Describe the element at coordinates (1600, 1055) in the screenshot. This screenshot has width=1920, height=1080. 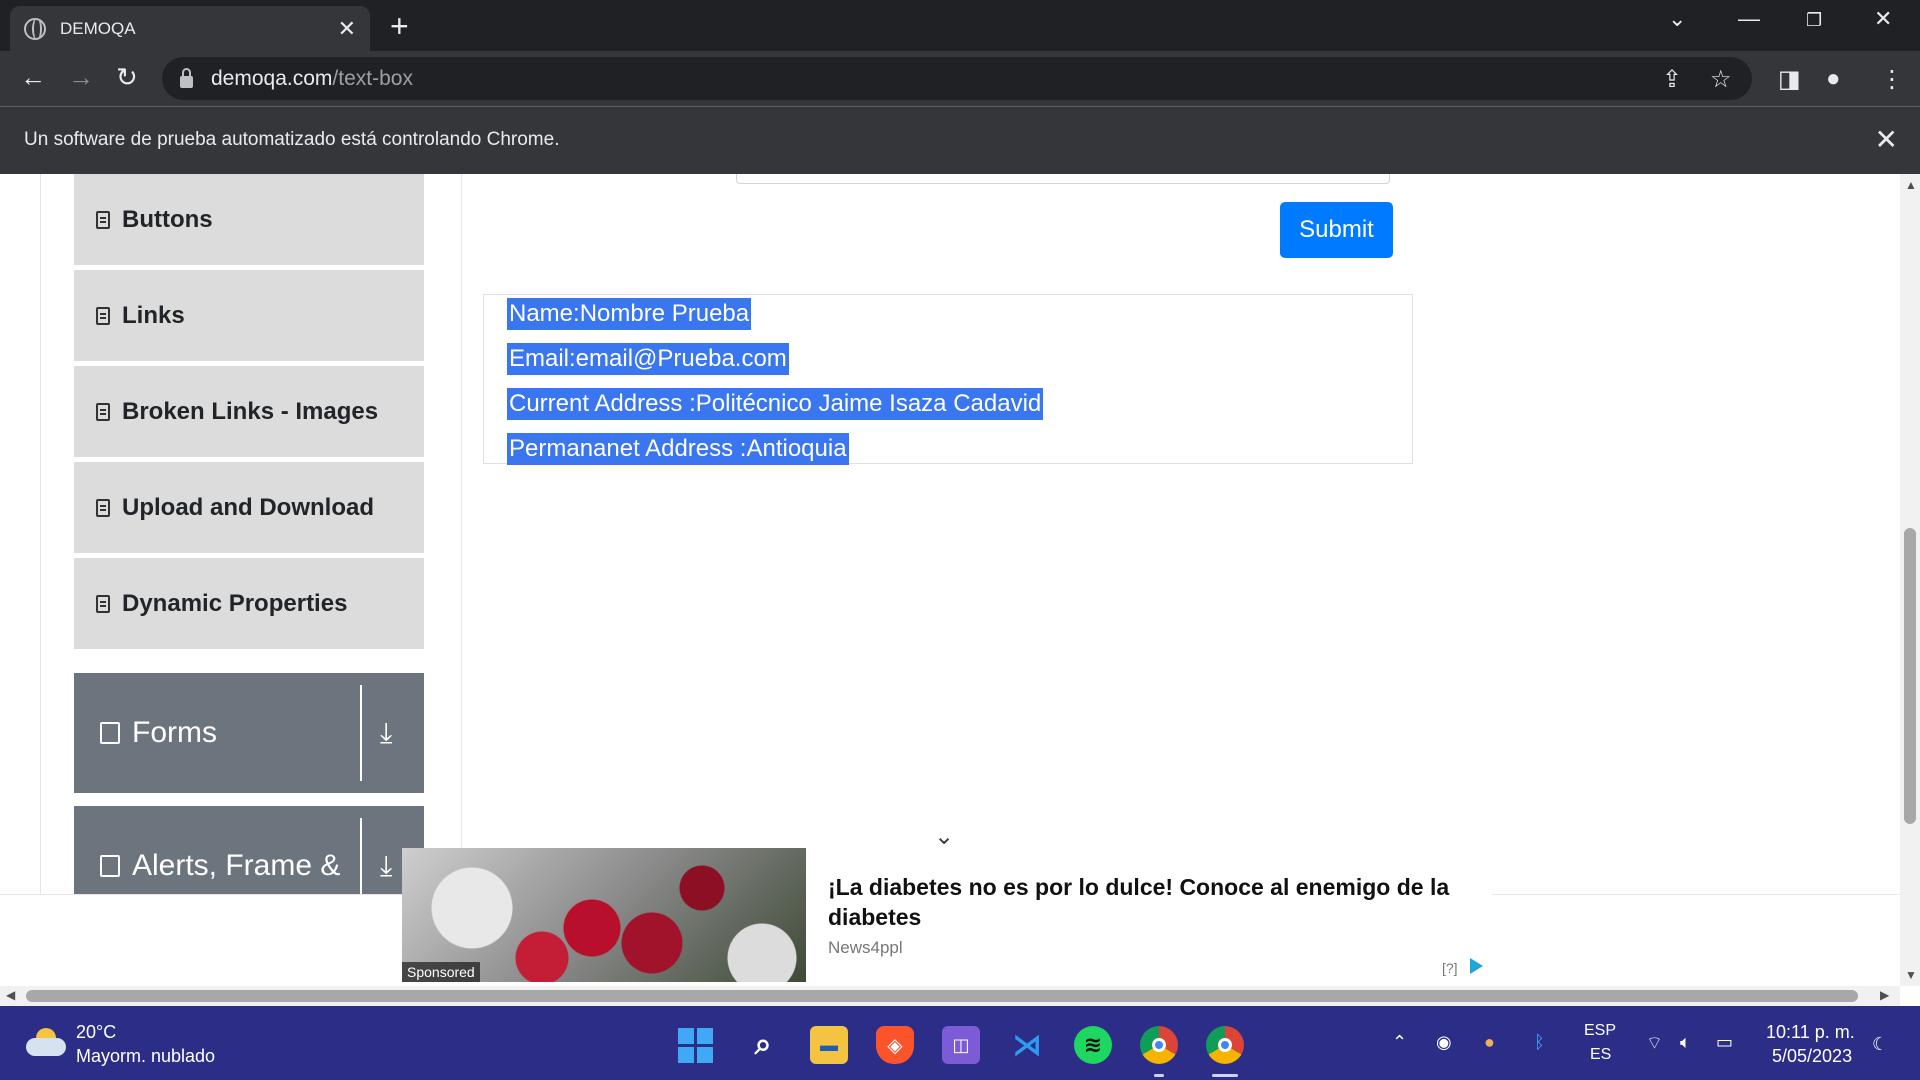
I see `keyboard-layout: ES` at that location.